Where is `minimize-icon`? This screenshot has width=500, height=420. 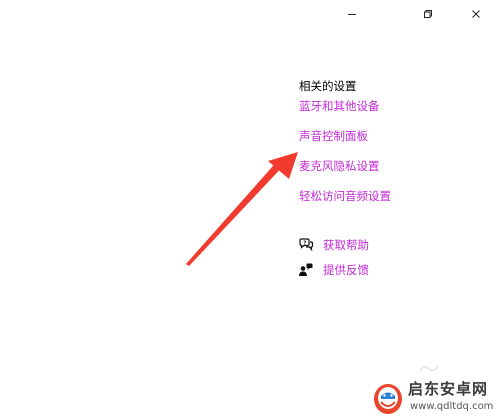
minimize-icon is located at coordinates (352, 14).